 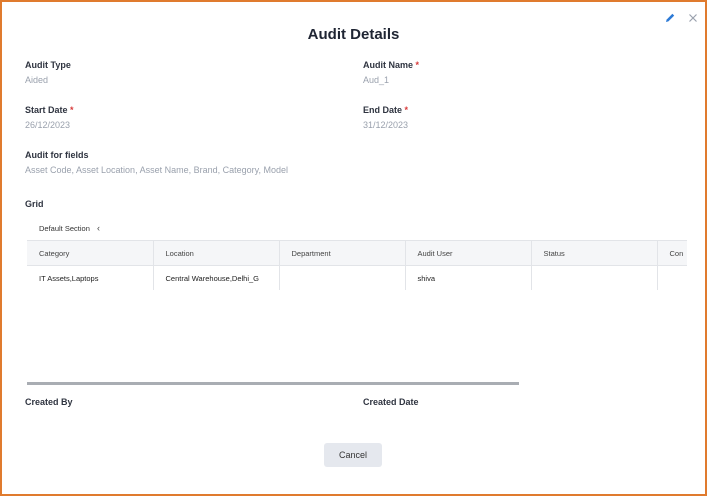 I want to click on close-icon, so click(x=693, y=18).